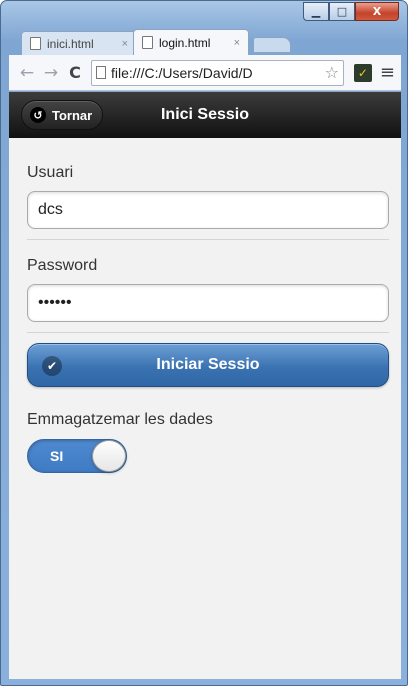 This screenshot has width=408, height=686. Describe the element at coordinates (38, 115) in the screenshot. I see `back-icon: ↺` at that location.